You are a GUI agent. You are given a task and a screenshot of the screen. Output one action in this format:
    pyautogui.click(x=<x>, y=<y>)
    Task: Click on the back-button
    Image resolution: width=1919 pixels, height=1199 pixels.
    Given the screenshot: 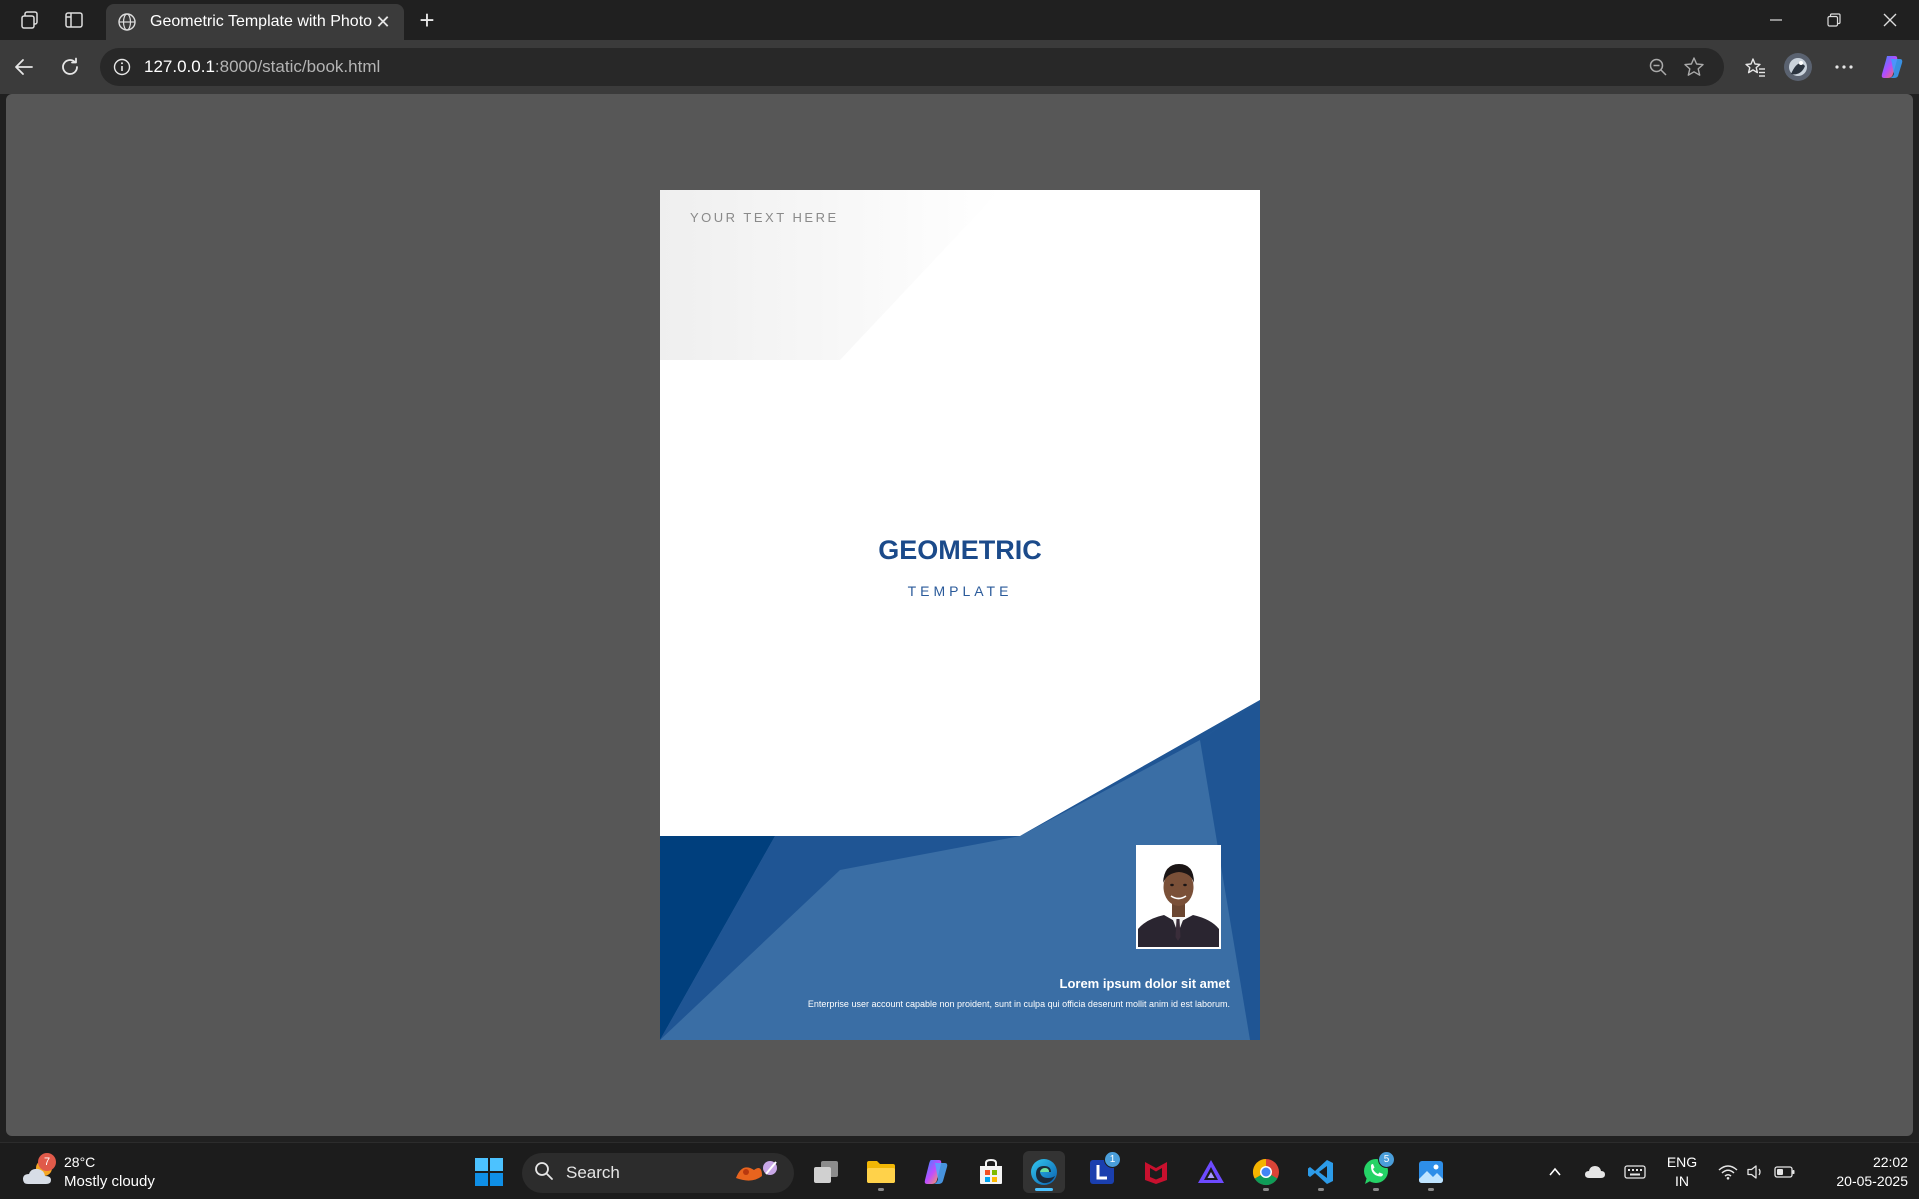 What is the action you would take?
    pyautogui.click(x=24, y=67)
    